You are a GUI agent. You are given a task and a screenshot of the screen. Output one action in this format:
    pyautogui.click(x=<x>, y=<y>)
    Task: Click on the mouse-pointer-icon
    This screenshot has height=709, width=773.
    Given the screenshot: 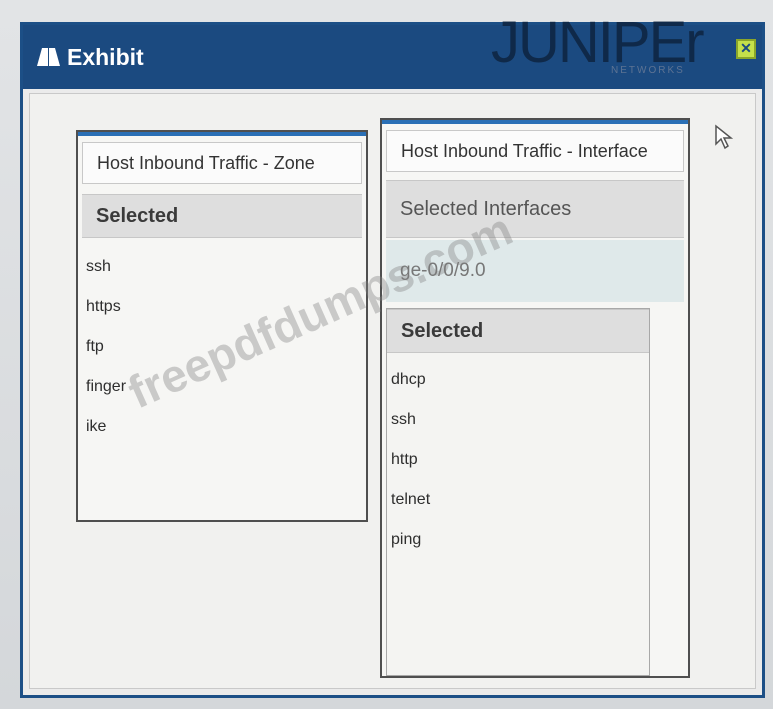 What is the action you would take?
    pyautogui.click(x=724, y=137)
    